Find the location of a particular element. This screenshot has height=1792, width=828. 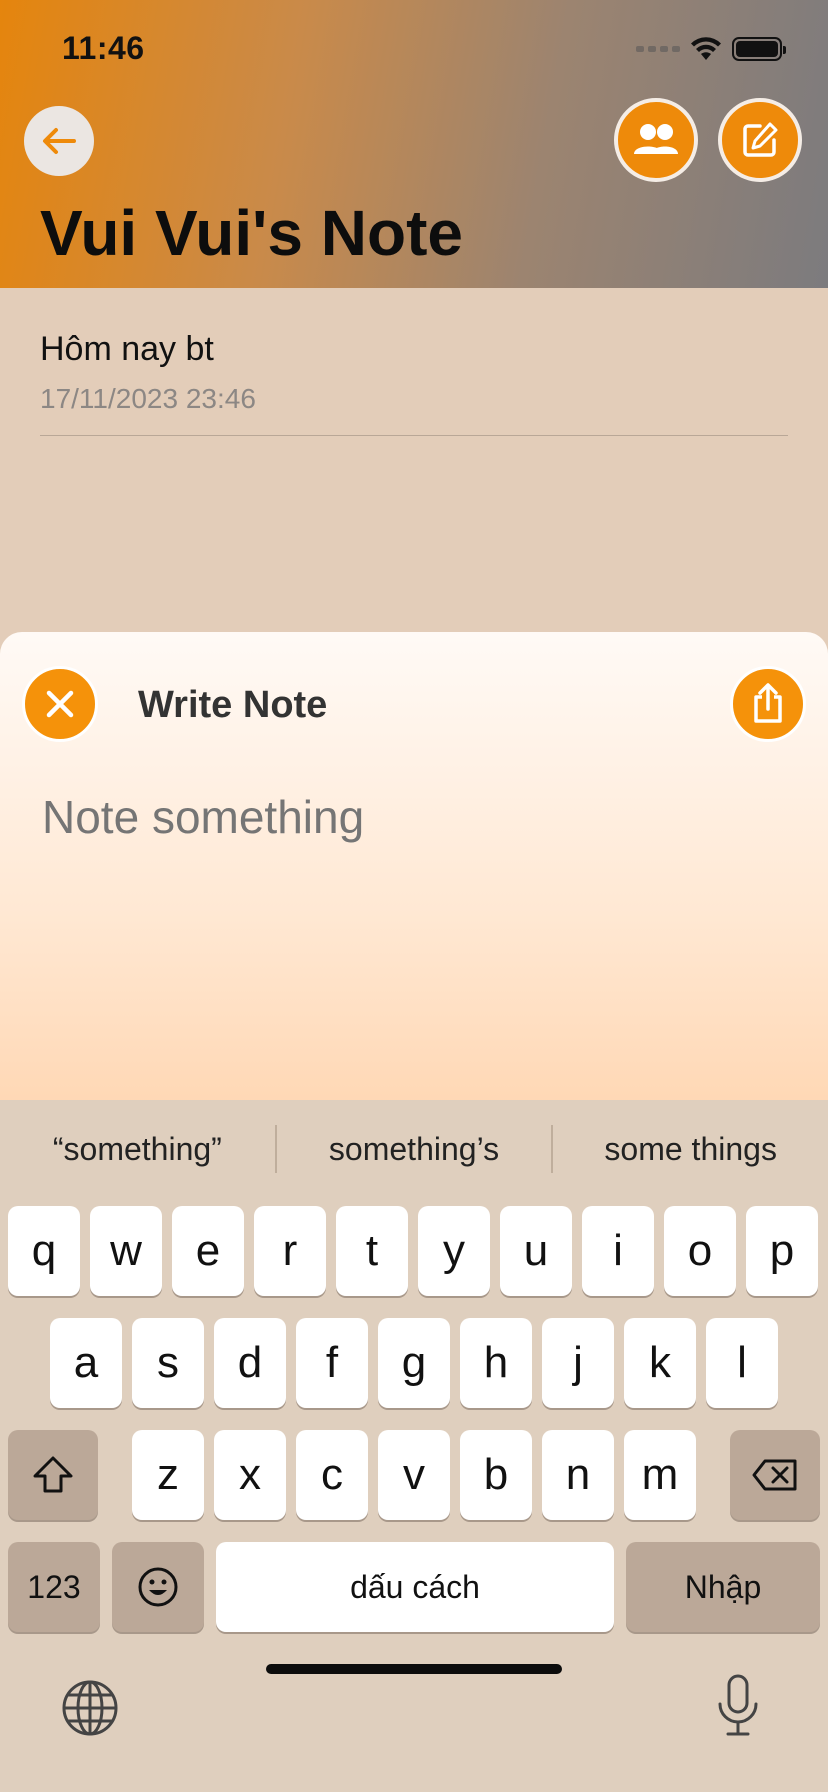

status-time: 11:46 is located at coordinates (103, 48).